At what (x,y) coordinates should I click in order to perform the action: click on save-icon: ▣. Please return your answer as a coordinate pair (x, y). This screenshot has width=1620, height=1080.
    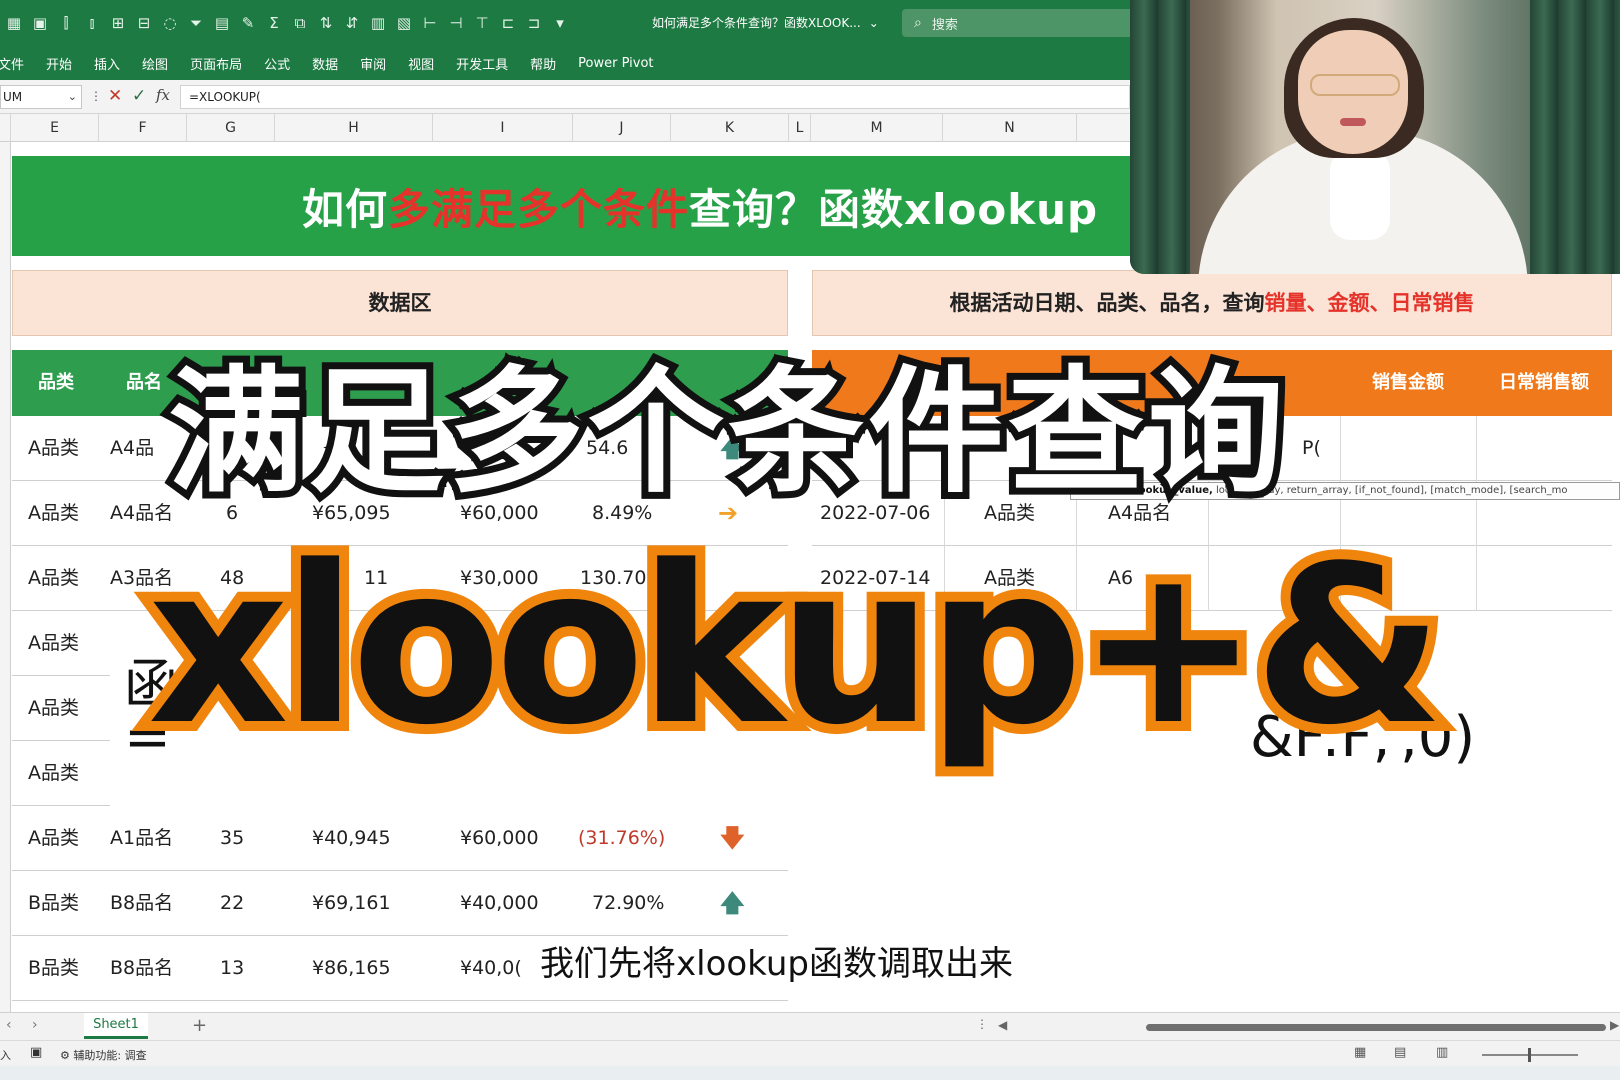
    Looking at the image, I should click on (40, 23).